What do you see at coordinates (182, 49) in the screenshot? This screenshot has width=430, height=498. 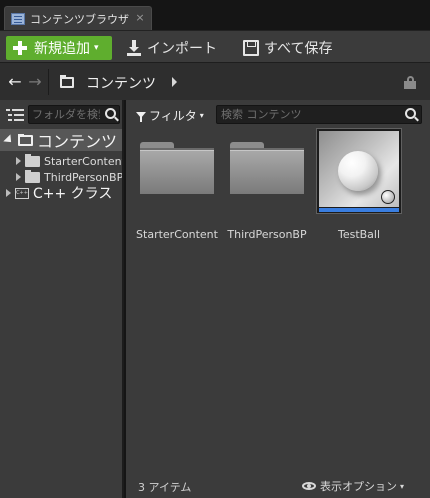 I see `import-label: インポート` at bounding box center [182, 49].